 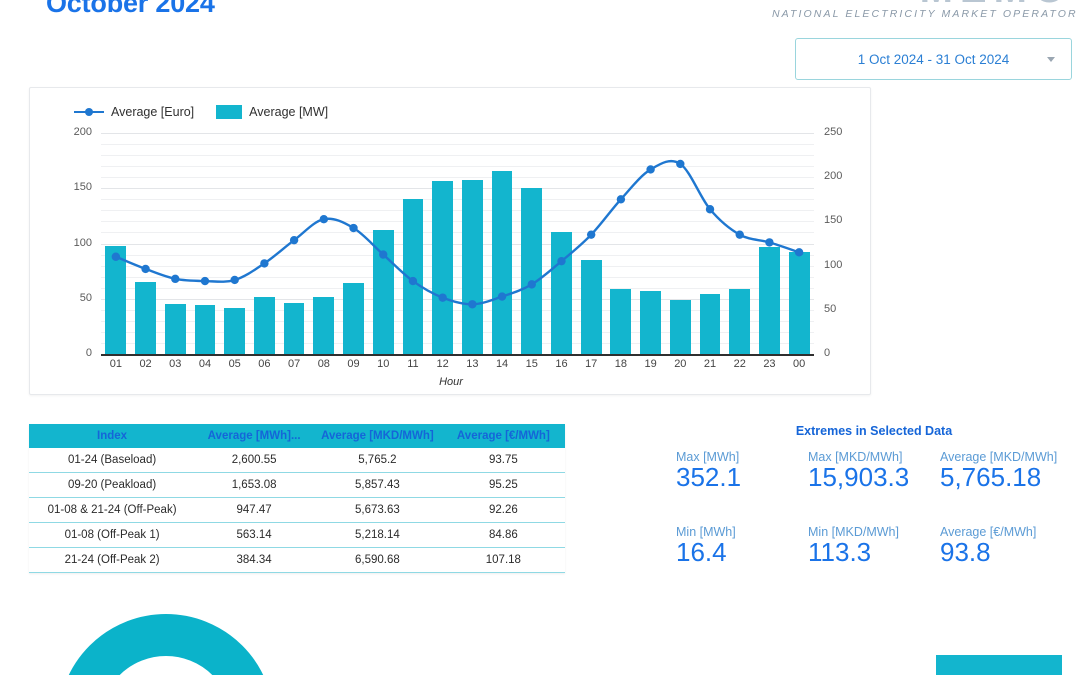 What do you see at coordinates (115, 364) in the screenshot?
I see `x-axis-tick: 01` at bounding box center [115, 364].